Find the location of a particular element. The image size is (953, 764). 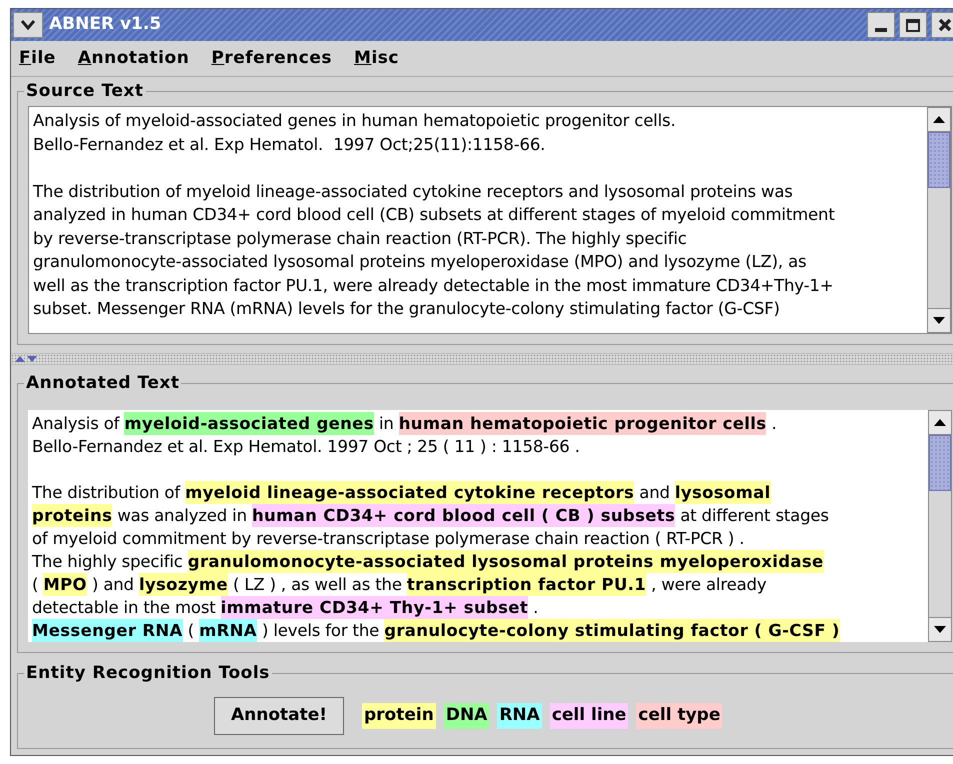

menu-item: Preferences is located at coordinates (271, 59).